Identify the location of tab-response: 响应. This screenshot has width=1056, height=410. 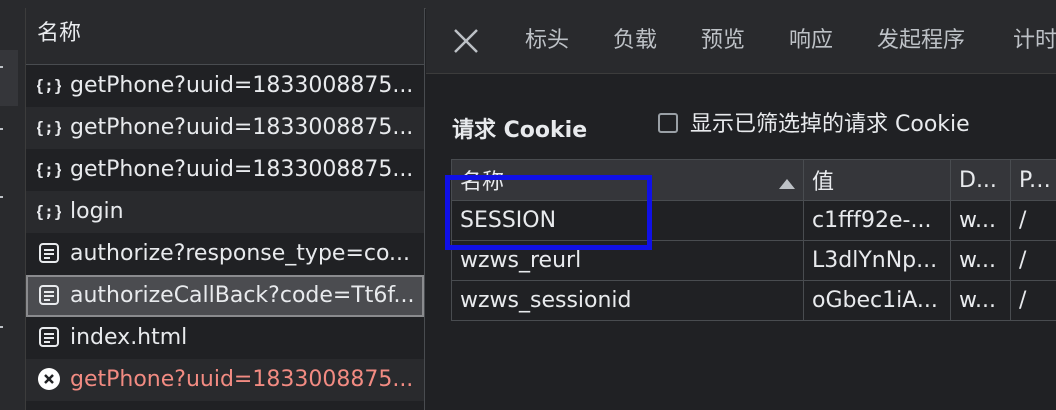
(811, 41).